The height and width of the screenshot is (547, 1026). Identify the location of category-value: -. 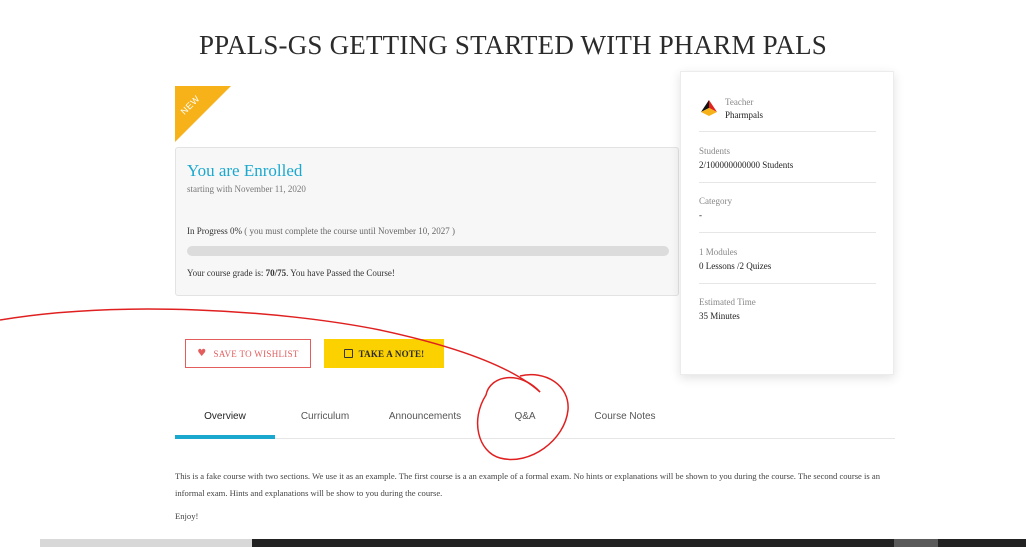
(700, 215).